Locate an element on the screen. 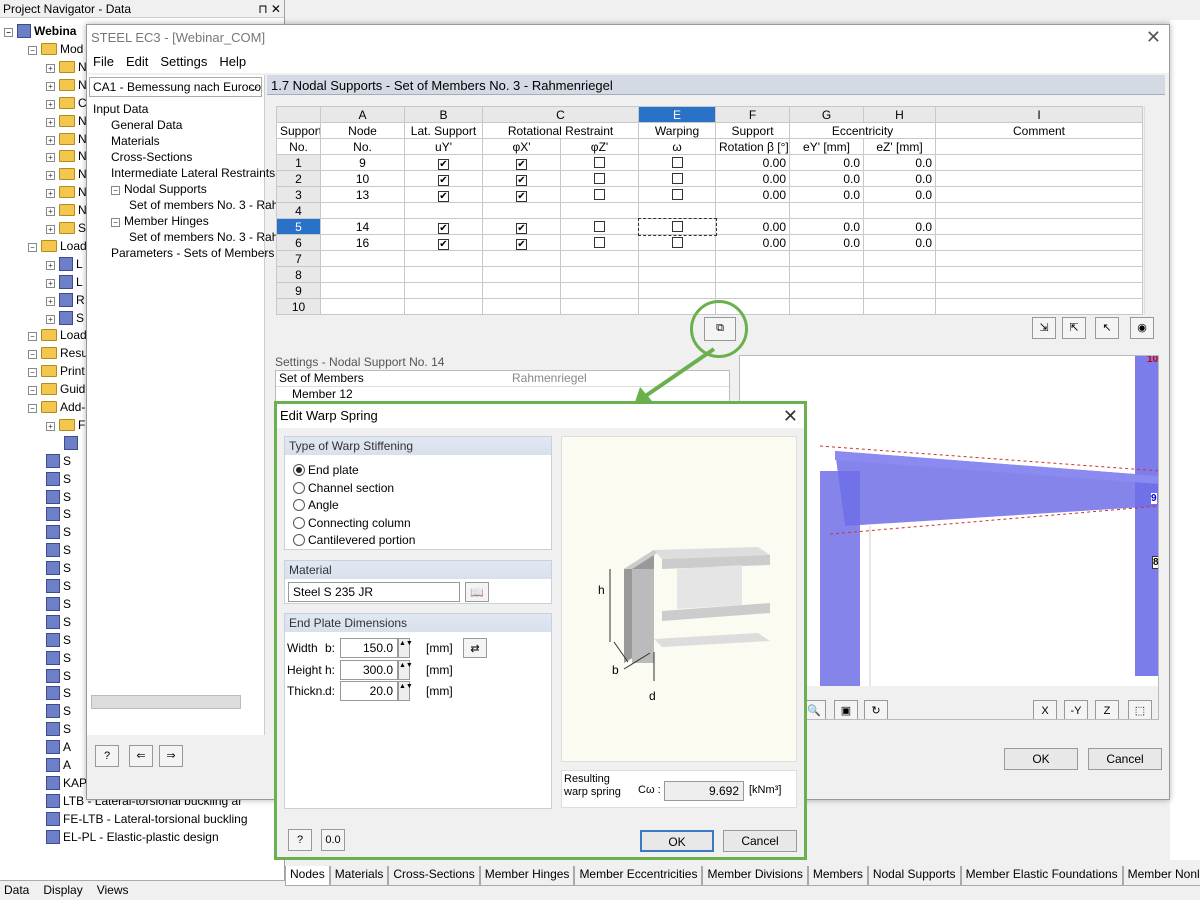 The height and width of the screenshot is (900, 1200). warp-type-radio: Cantilevered portion is located at coordinates (354, 540).